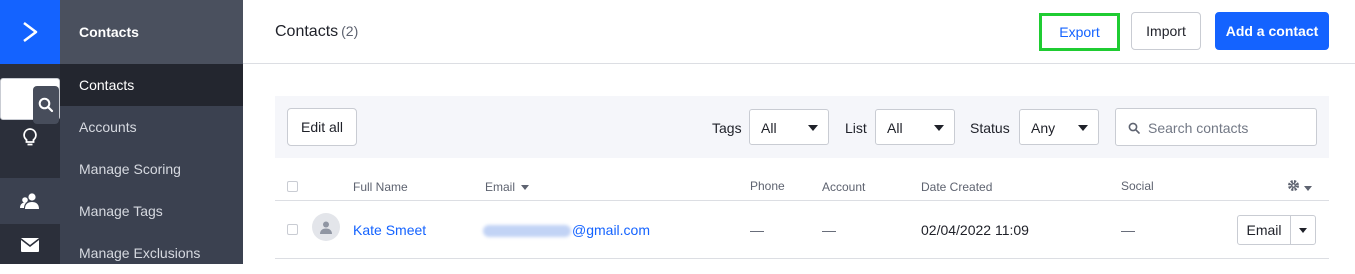 This screenshot has height=274, width=1355. I want to click on list-select: All, so click(915, 127).